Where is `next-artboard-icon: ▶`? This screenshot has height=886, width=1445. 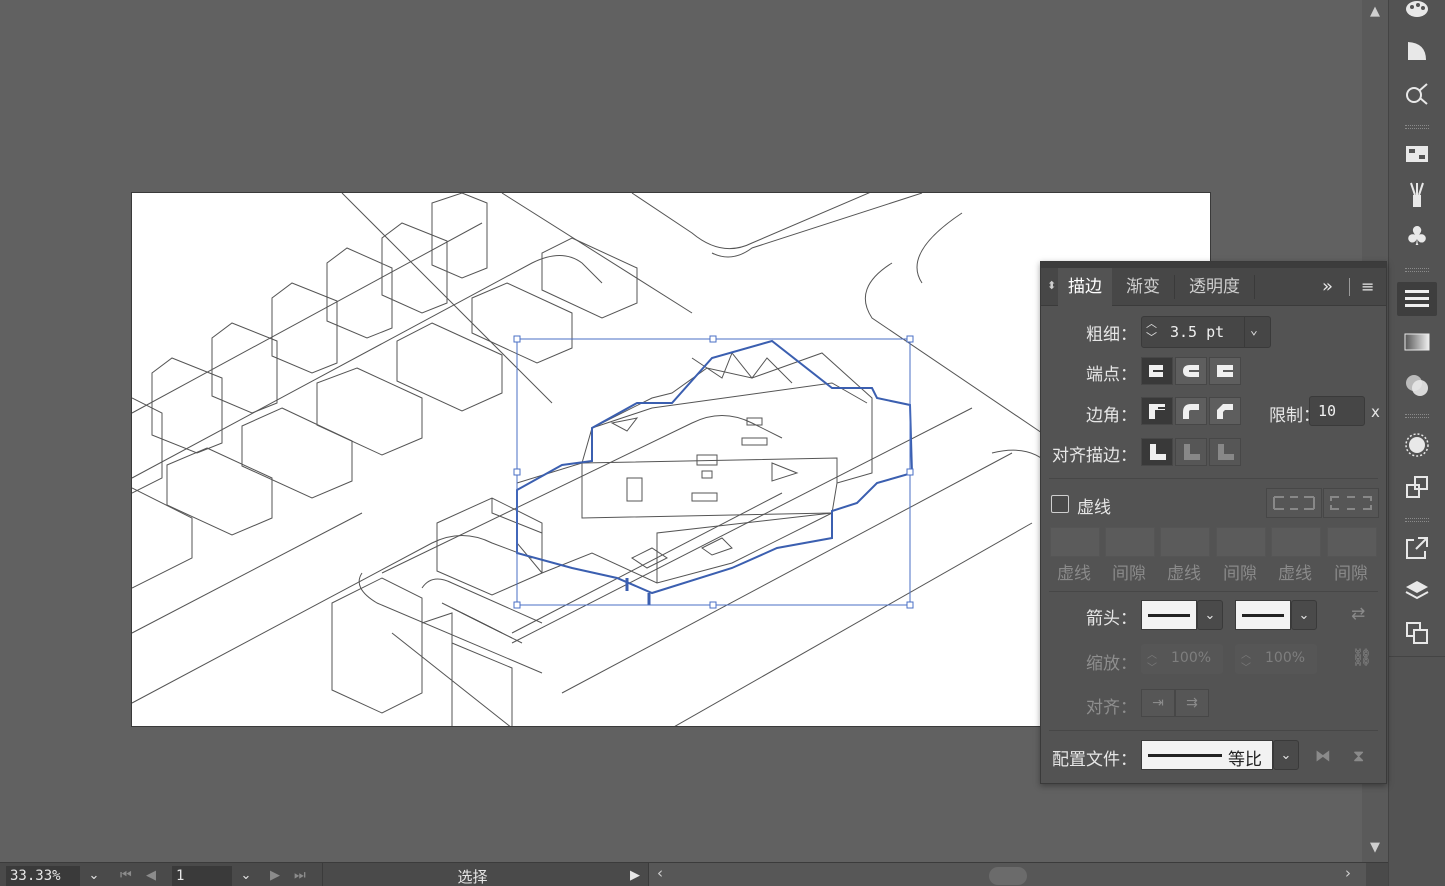
next-artboard-icon: ▶ is located at coordinates (275, 876).